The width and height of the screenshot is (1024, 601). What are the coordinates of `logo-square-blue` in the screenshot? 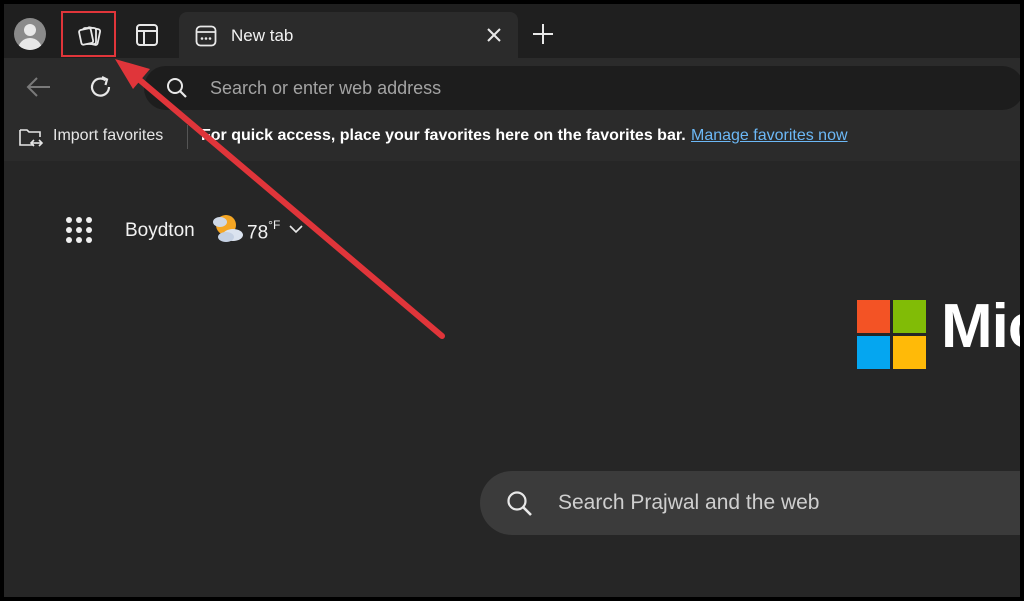 It's located at (873, 352).